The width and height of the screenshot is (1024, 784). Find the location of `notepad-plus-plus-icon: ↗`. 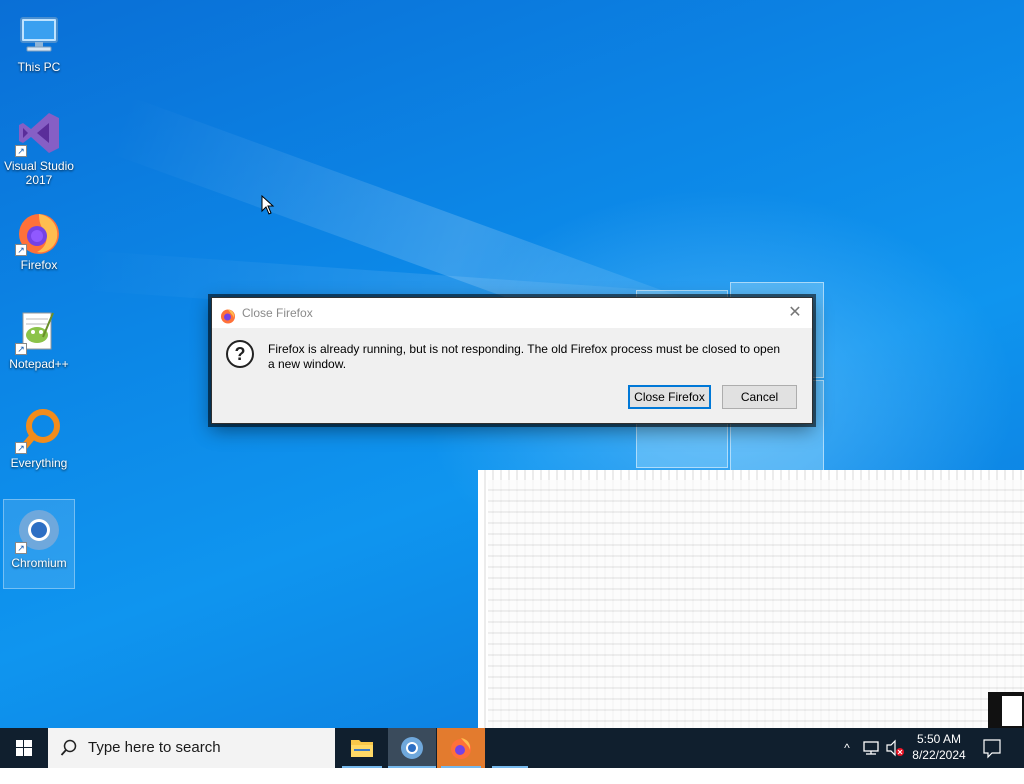

notepad-plus-plus-icon: ↗ is located at coordinates (39, 331).